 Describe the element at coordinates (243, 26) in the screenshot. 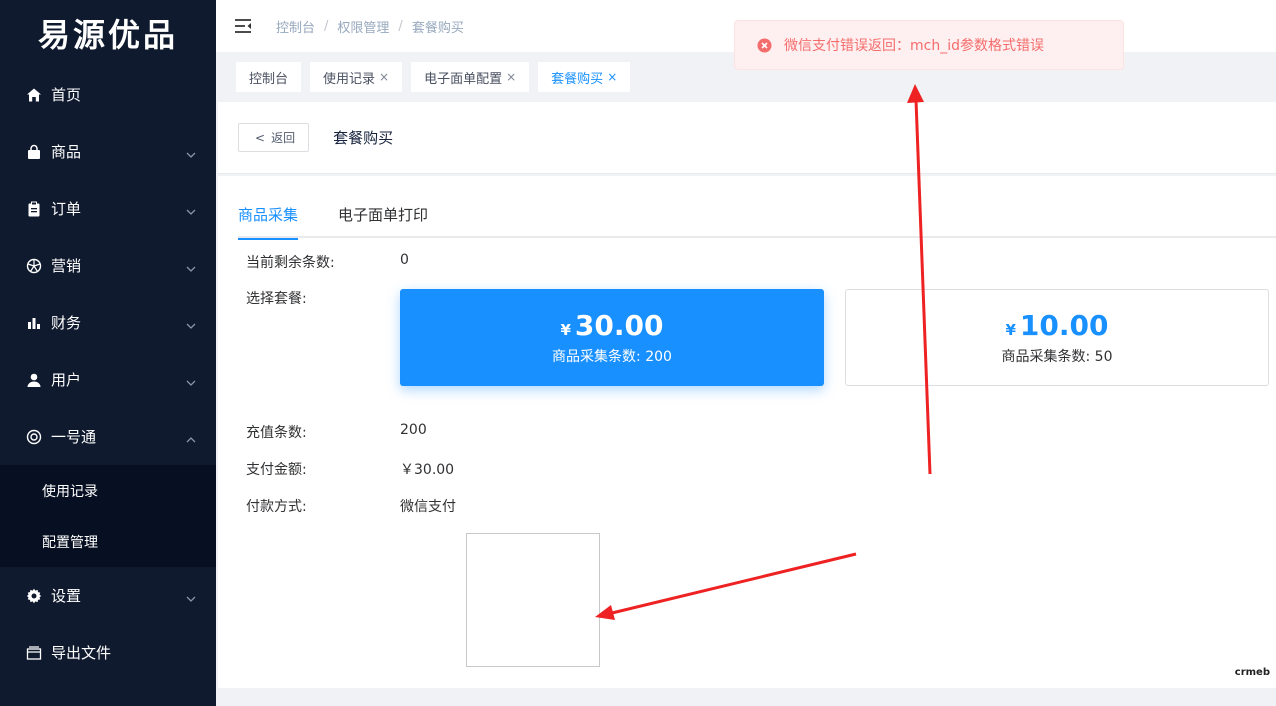

I see `menu-fold-icon` at that location.